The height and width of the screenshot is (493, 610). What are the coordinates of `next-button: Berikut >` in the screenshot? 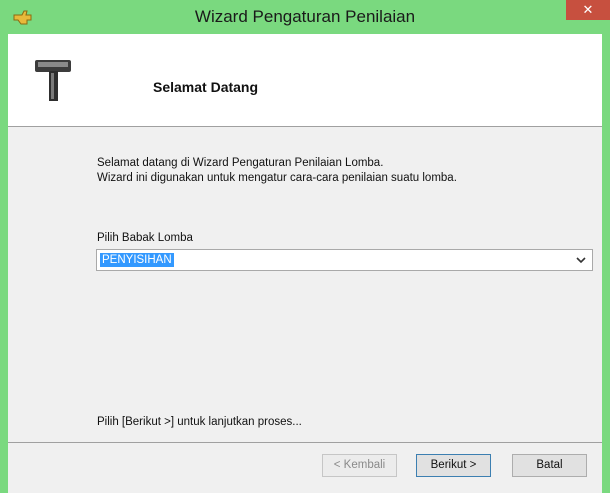 It's located at (453, 465).